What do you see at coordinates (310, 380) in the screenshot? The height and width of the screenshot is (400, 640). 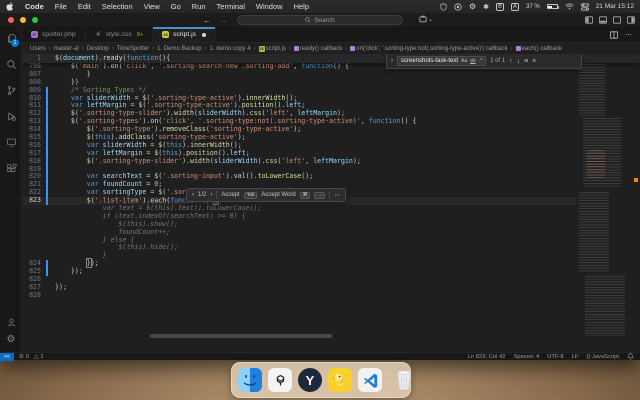 I see `dock-yandex-icon: Y` at bounding box center [310, 380].